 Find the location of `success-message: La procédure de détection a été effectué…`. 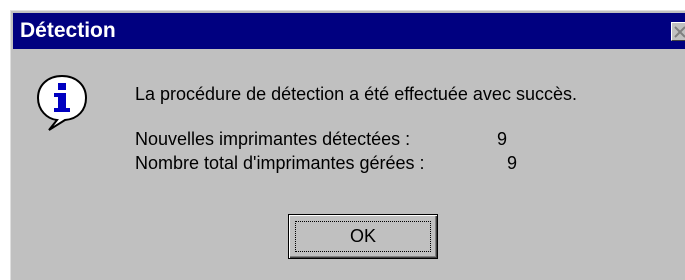

success-message: La procédure de détection a été effectué… is located at coordinates (356, 94).